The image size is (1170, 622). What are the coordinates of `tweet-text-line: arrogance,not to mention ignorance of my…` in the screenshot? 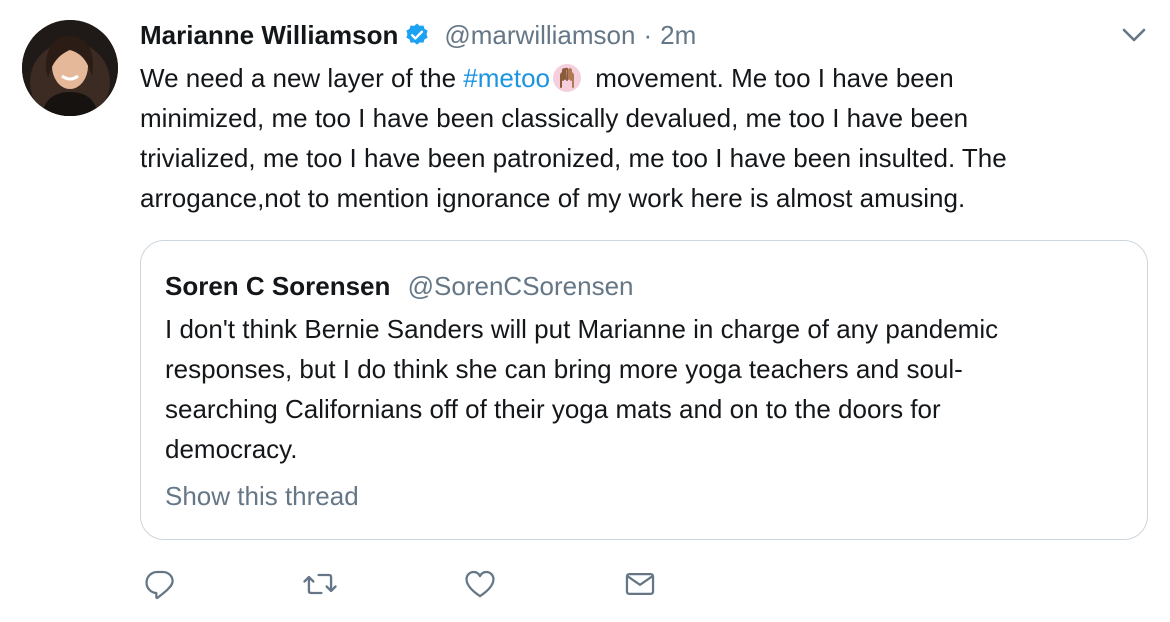 It's located at (553, 198).